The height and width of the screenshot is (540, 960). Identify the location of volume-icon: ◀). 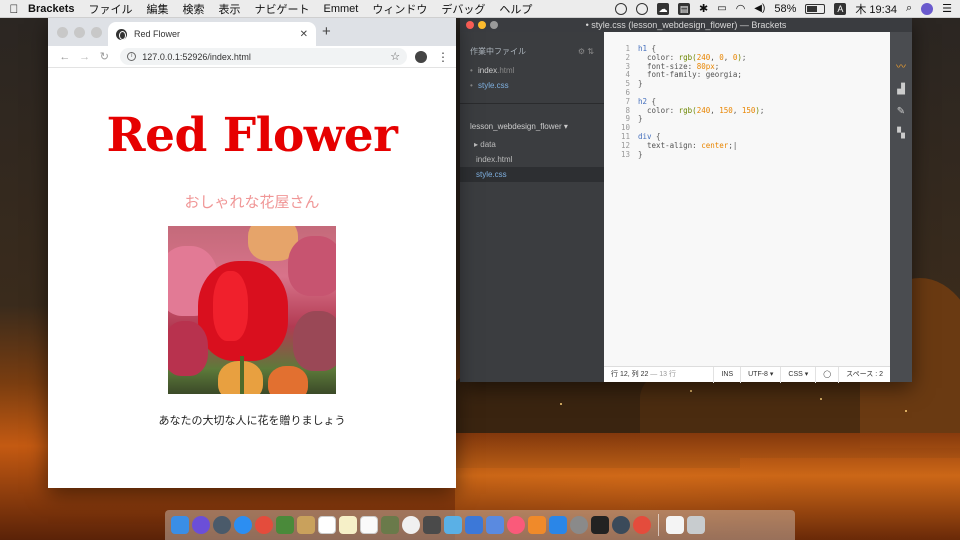
(759, 8).